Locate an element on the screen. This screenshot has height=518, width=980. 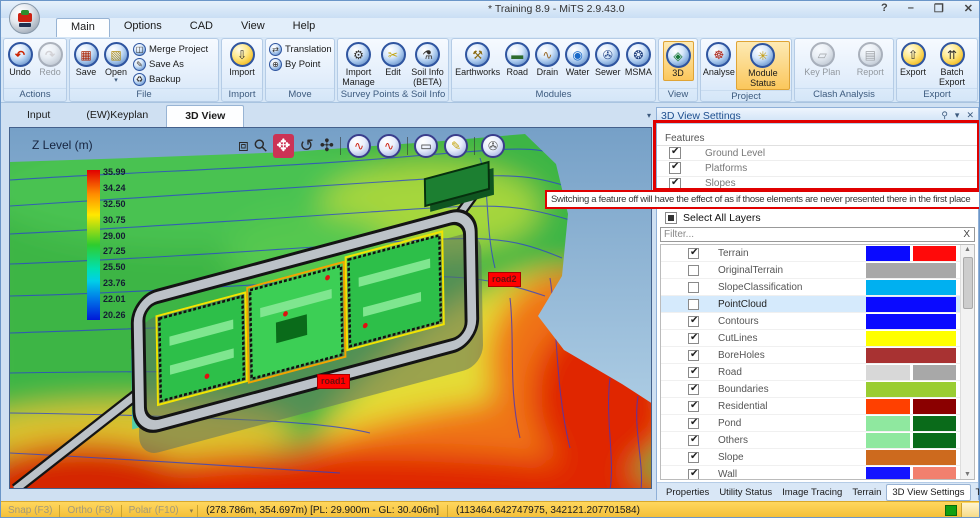
layer-row-pond: Pond is located at coordinates (817, 423).